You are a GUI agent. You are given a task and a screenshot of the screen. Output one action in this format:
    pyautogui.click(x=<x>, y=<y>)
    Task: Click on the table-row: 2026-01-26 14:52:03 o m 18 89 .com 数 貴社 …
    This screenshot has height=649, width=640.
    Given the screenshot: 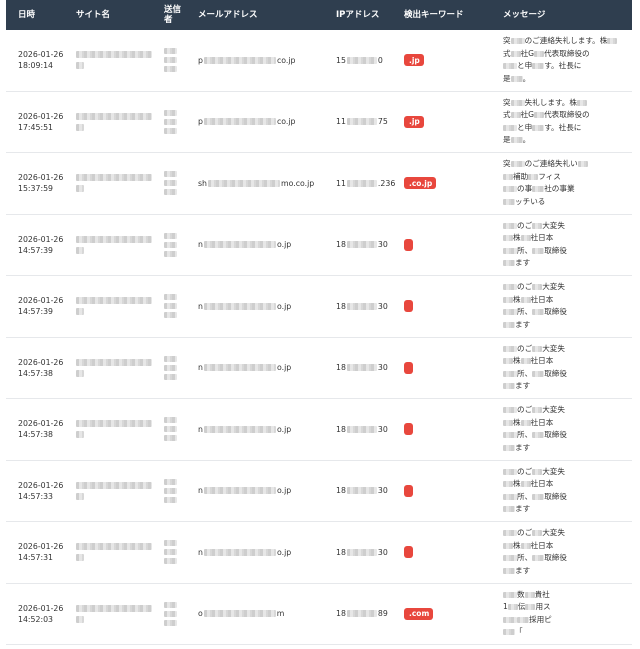 What is the action you would take?
    pyautogui.click(x=319, y=614)
    